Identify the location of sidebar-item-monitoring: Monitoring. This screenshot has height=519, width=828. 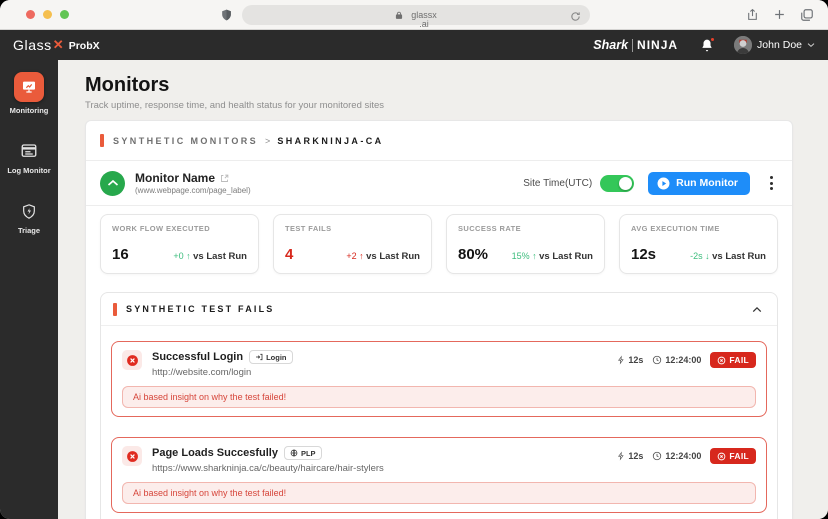
(29, 93).